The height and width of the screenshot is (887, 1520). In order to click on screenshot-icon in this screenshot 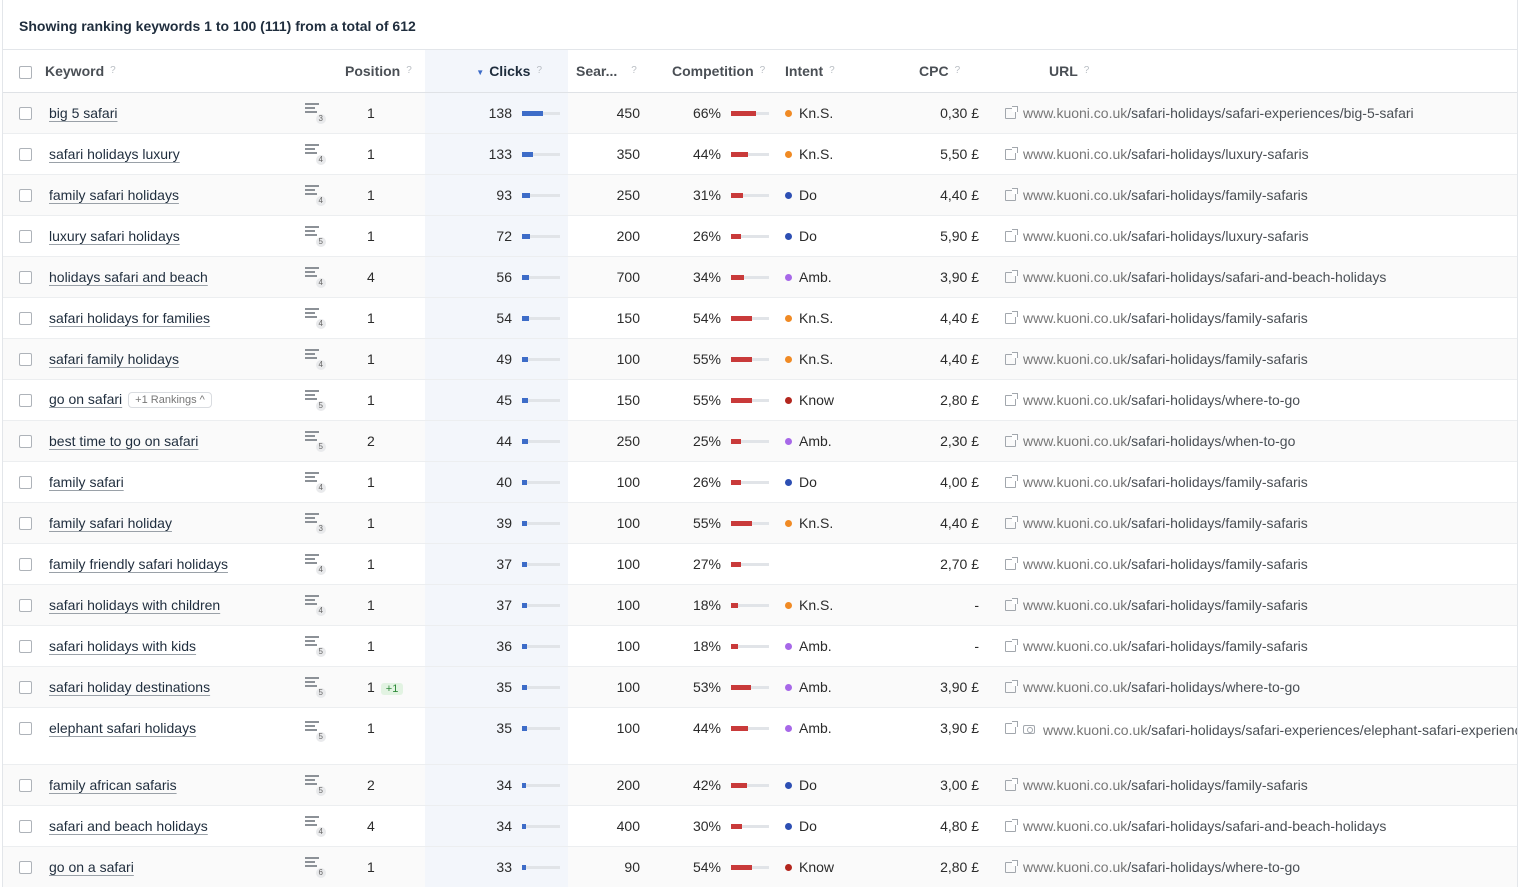, I will do `click(1029, 729)`.